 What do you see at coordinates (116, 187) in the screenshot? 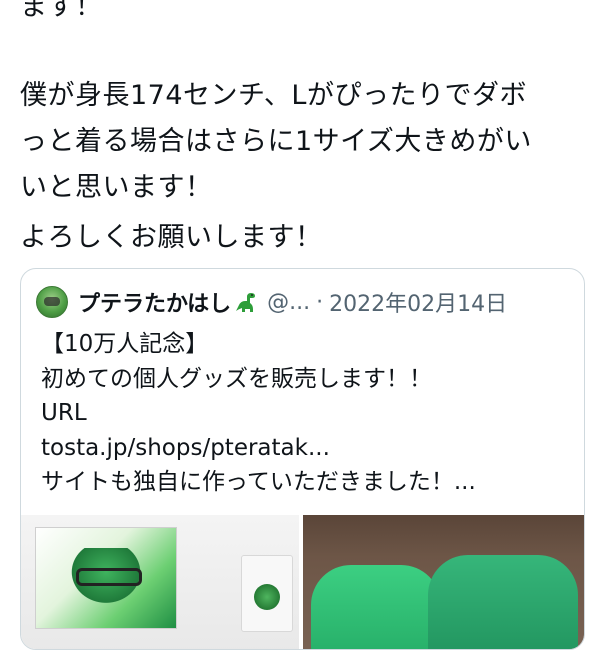
I see `tweet-line: いと思います！` at bounding box center [116, 187].